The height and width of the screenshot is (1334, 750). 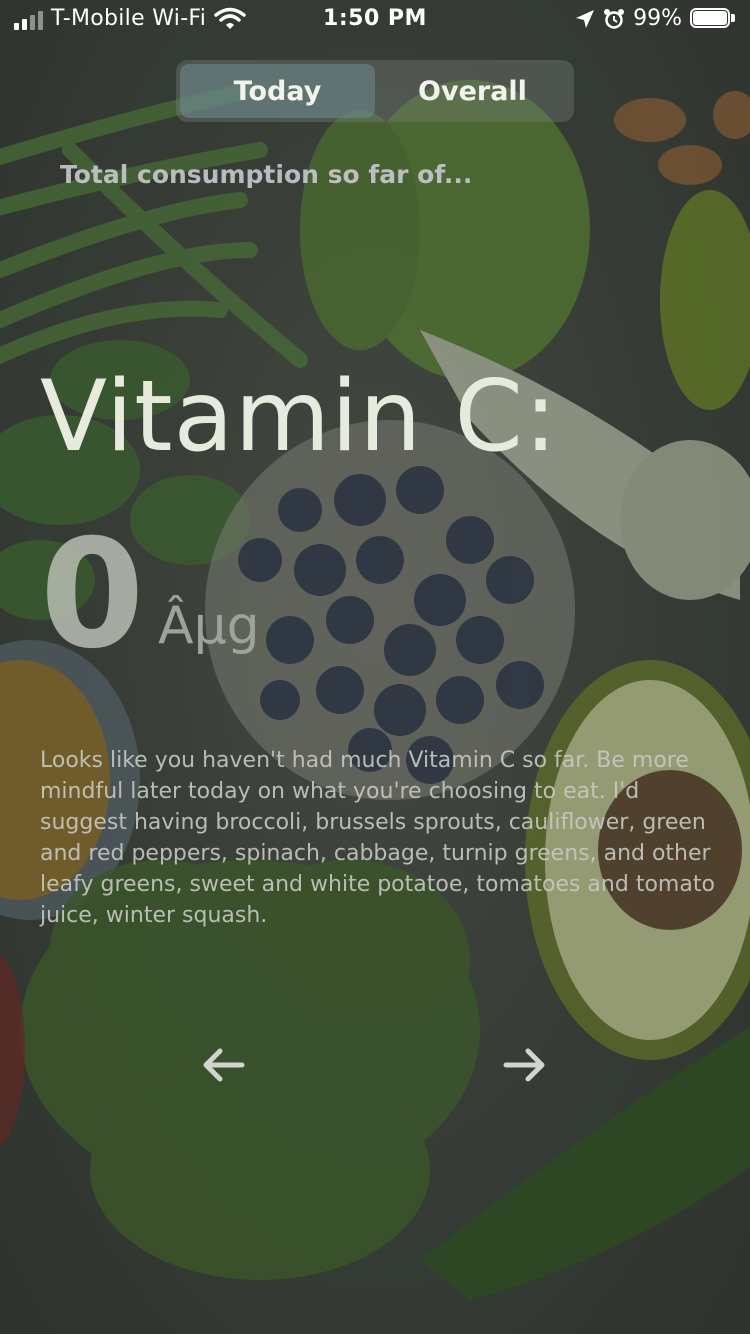 I want to click on tab-overall: Overall, so click(x=472, y=91).